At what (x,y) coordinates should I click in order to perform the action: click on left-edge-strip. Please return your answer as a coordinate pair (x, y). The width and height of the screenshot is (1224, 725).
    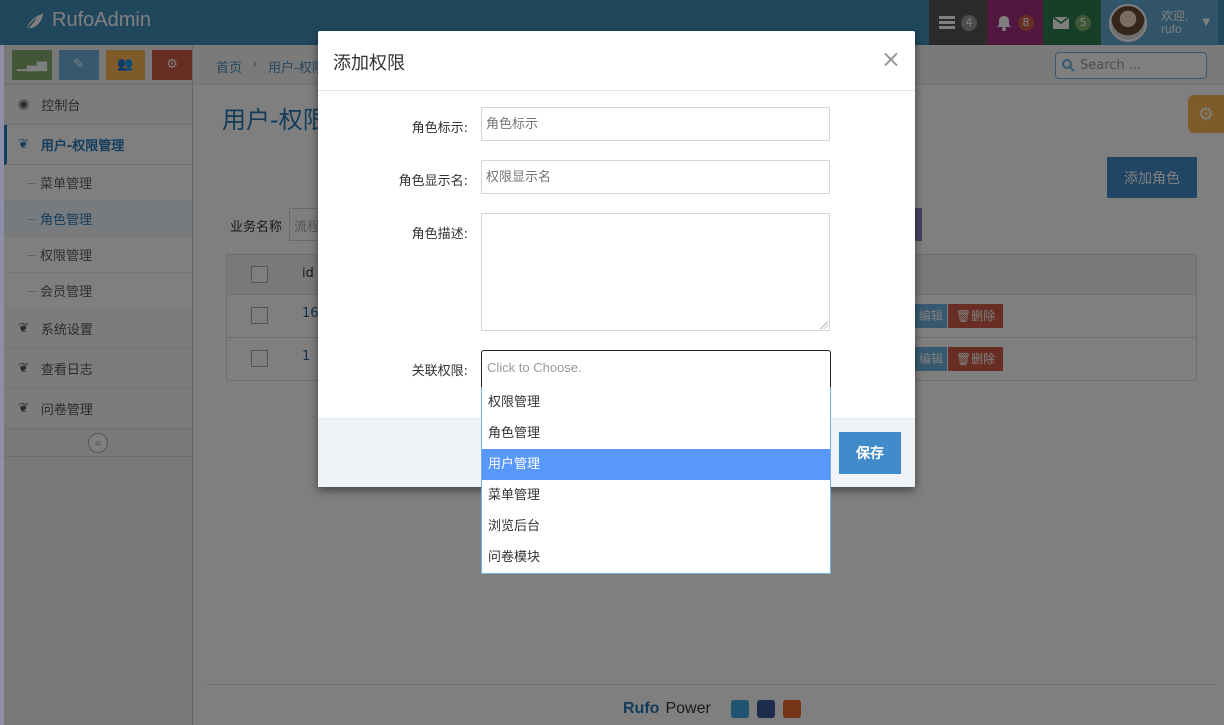
    Looking at the image, I should click on (2, 385).